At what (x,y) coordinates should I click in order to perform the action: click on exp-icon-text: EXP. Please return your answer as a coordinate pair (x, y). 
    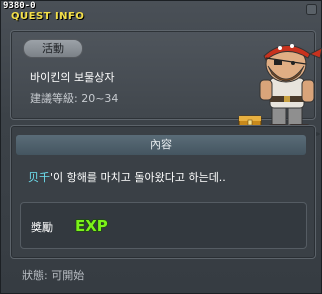
    Looking at the image, I should click on (91, 226).